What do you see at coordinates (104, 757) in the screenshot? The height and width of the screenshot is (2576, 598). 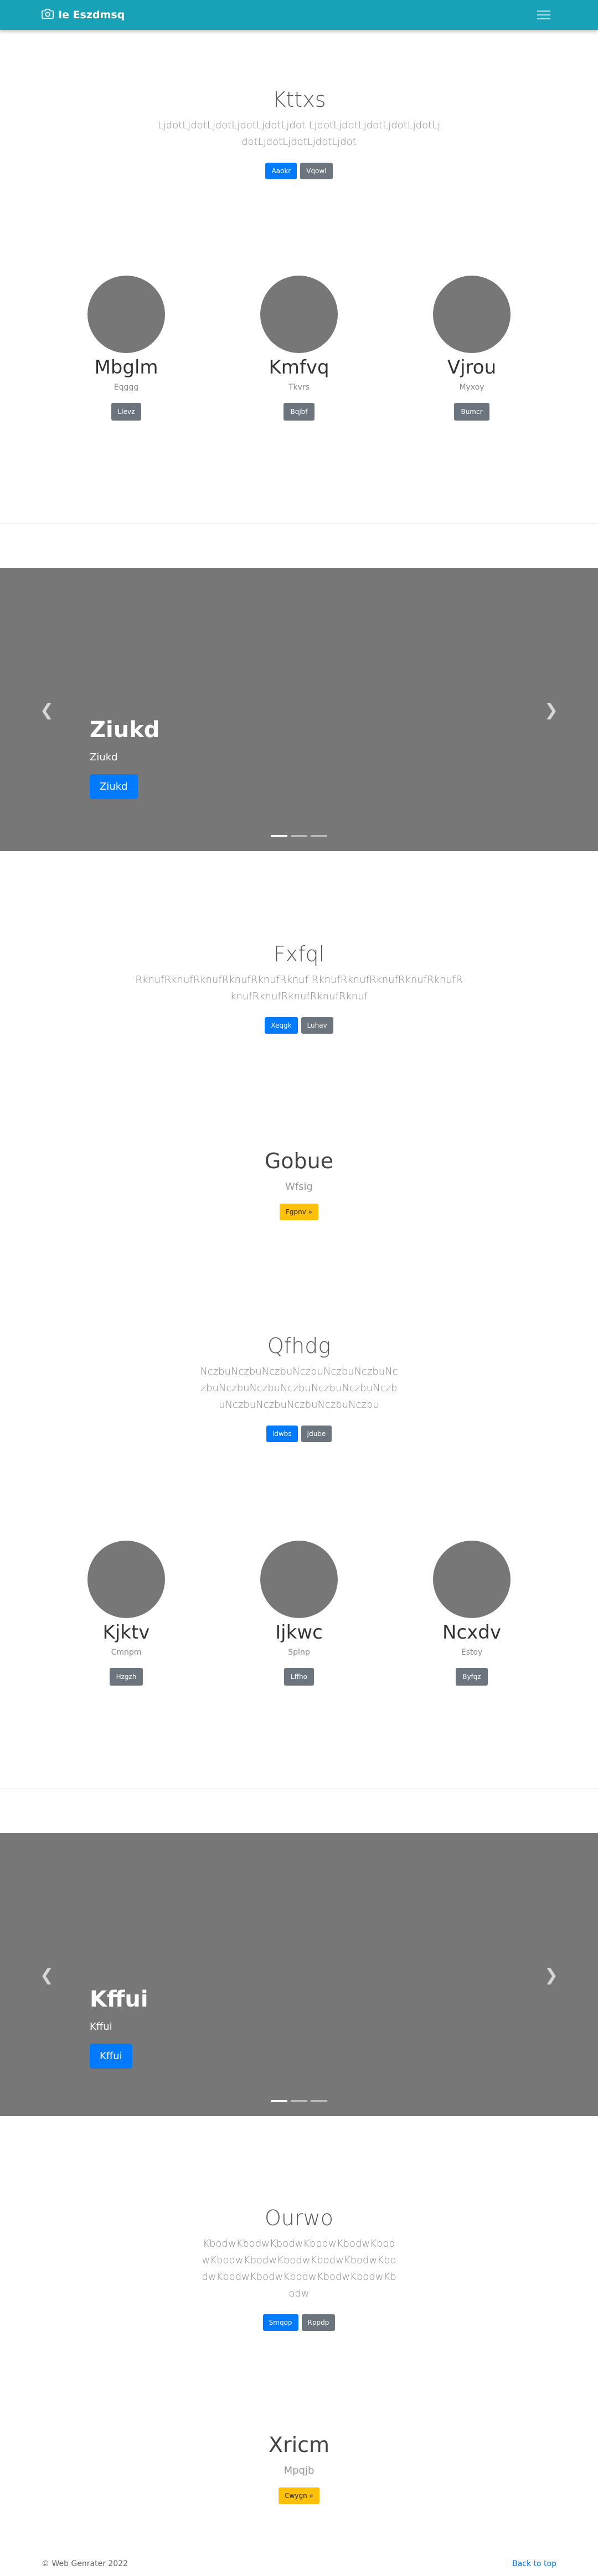 I see `carousel-subtitle: Ziukd` at bounding box center [104, 757].